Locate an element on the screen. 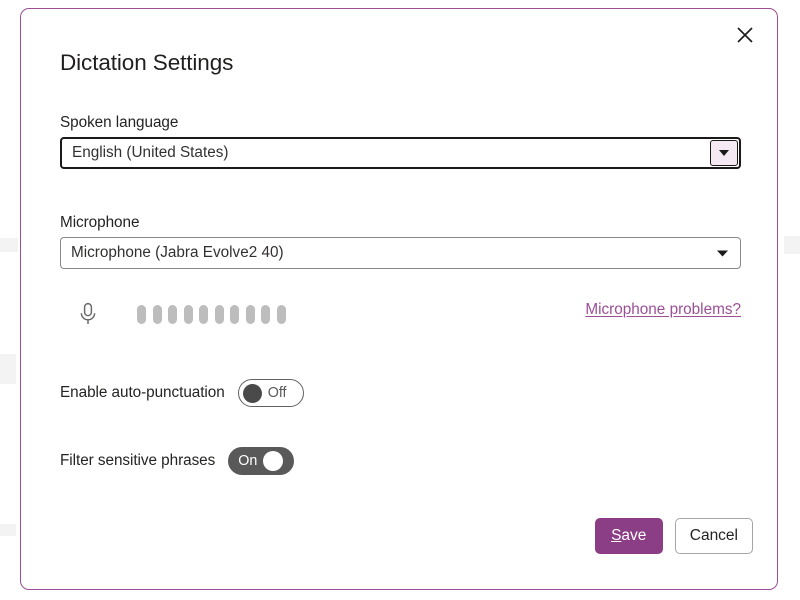 This screenshot has width=800, height=600. microphone-value: Microphone (Jabra Evolve2 40) is located at coordinates (177, 252).